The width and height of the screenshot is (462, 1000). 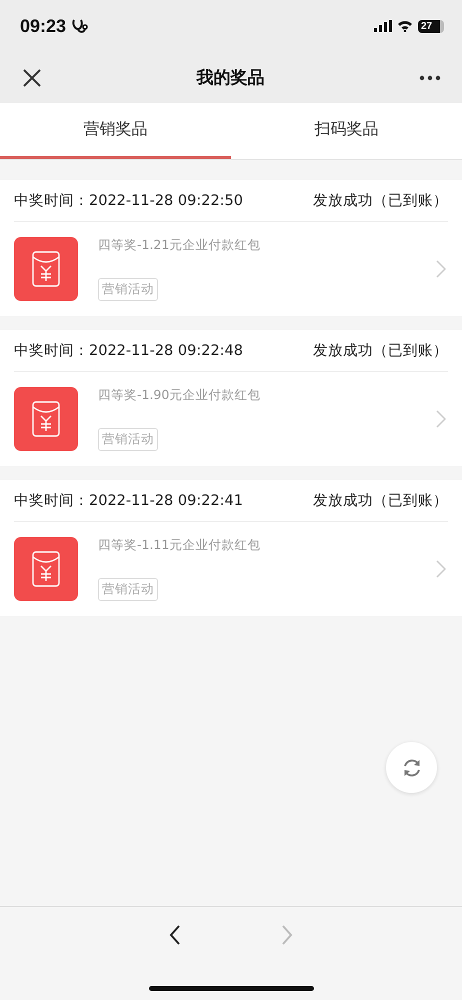 I want to click on back-icon, so click(x=175, y=935).